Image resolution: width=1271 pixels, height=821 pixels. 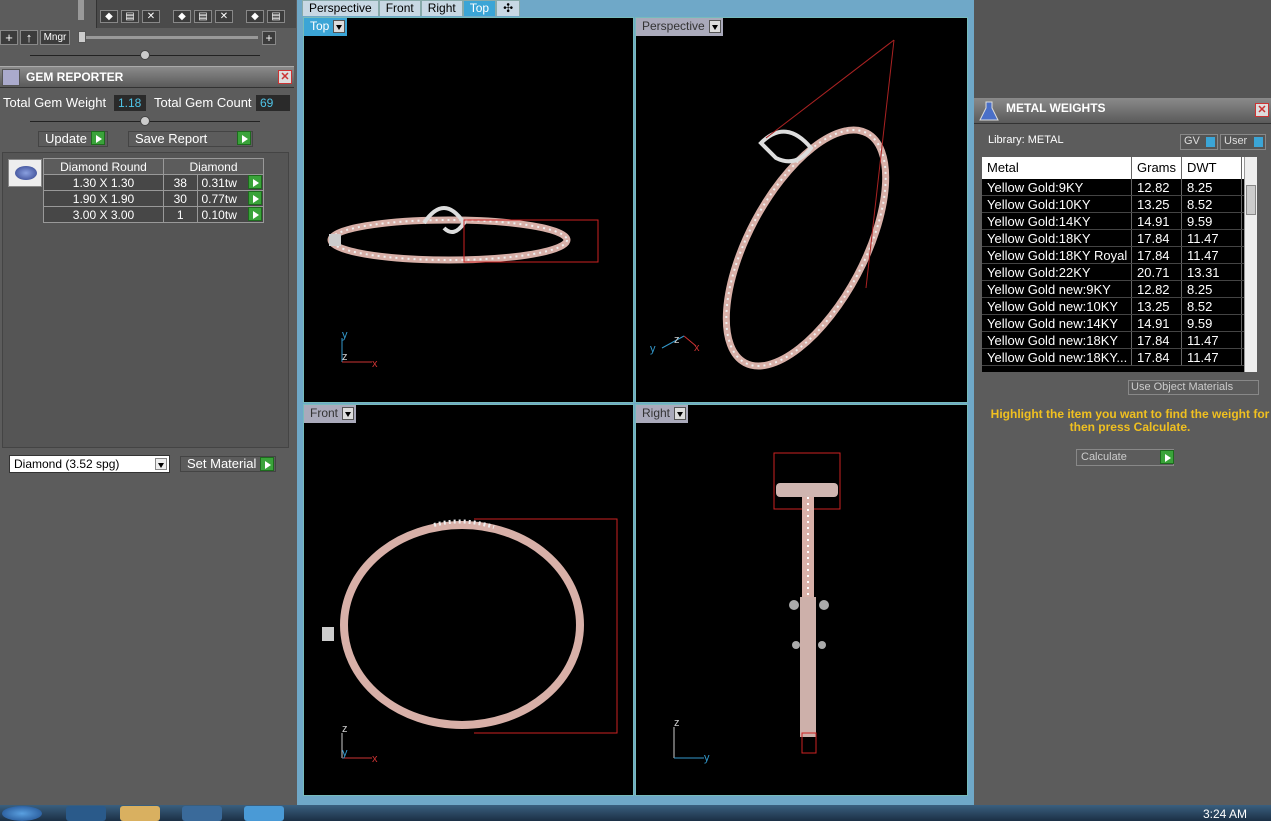 What do you see at coordinates (340, 8) in the screenshot?
I see `tab-perspective: Perspective` at bounding box center [340, 8].